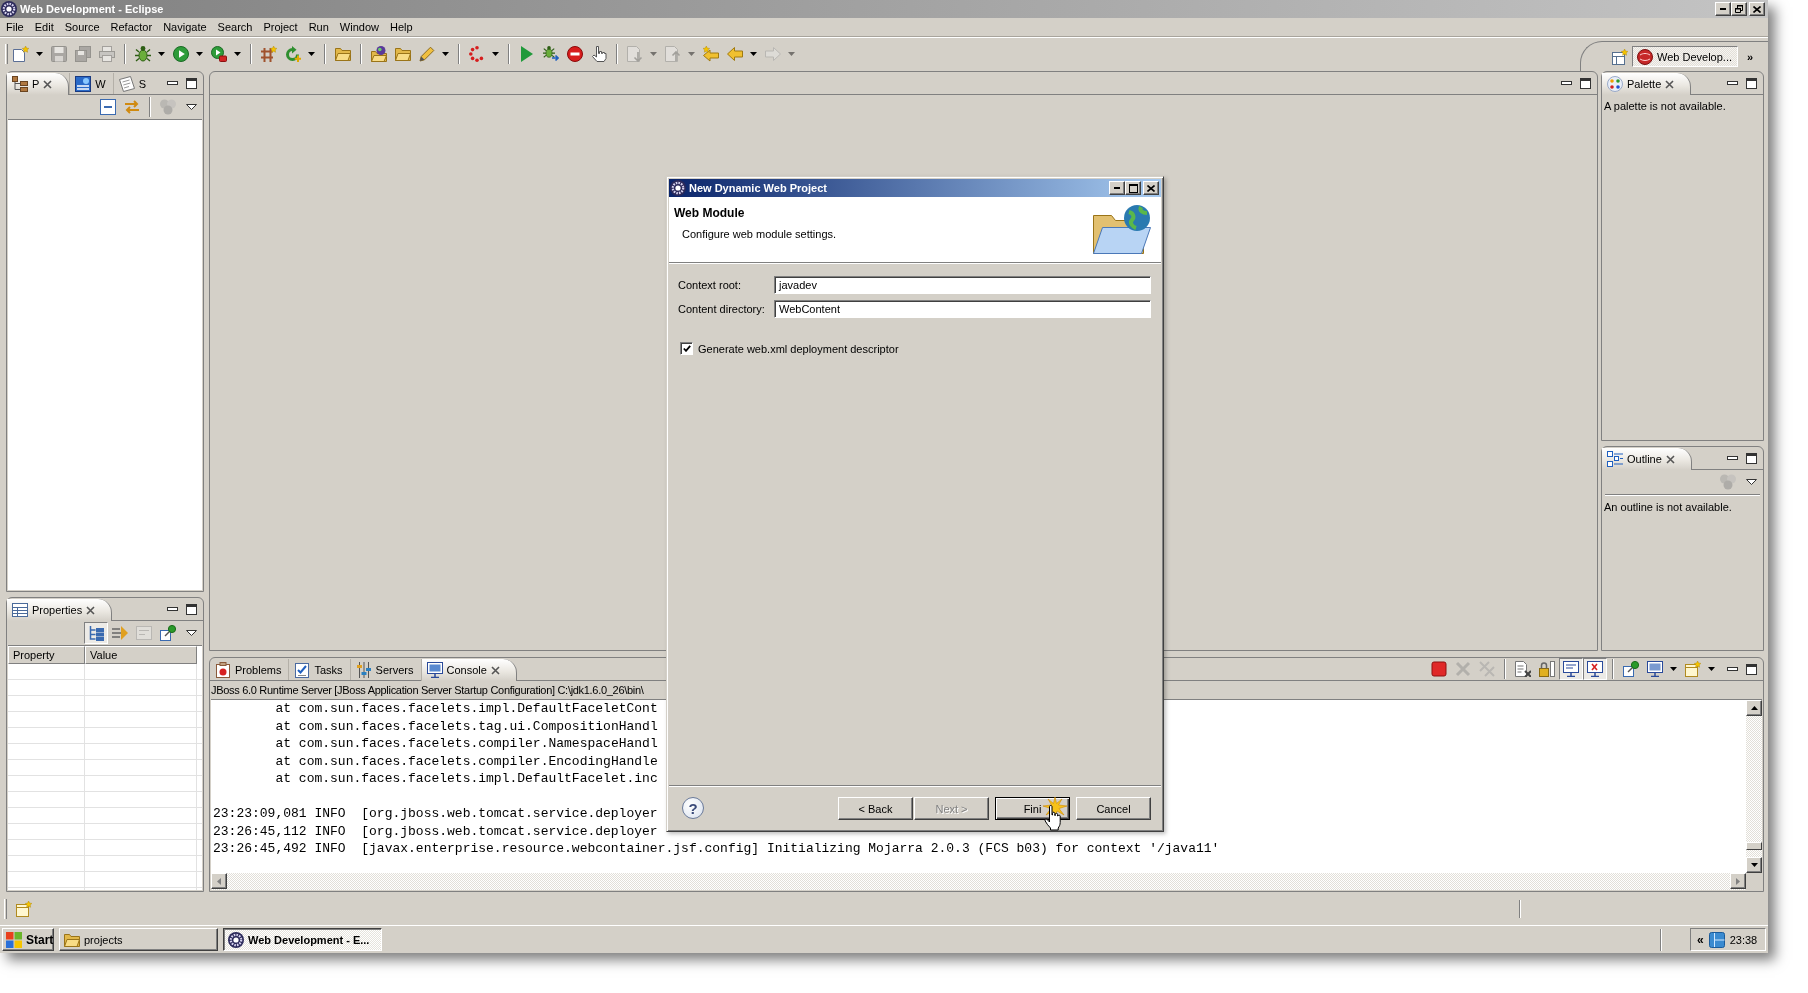 Image resolution: width=1808 pixels, height=993 pixels. Describe the element at coordinates (962, 285) in the screenshot. I see `text-field: javadev` at that location.